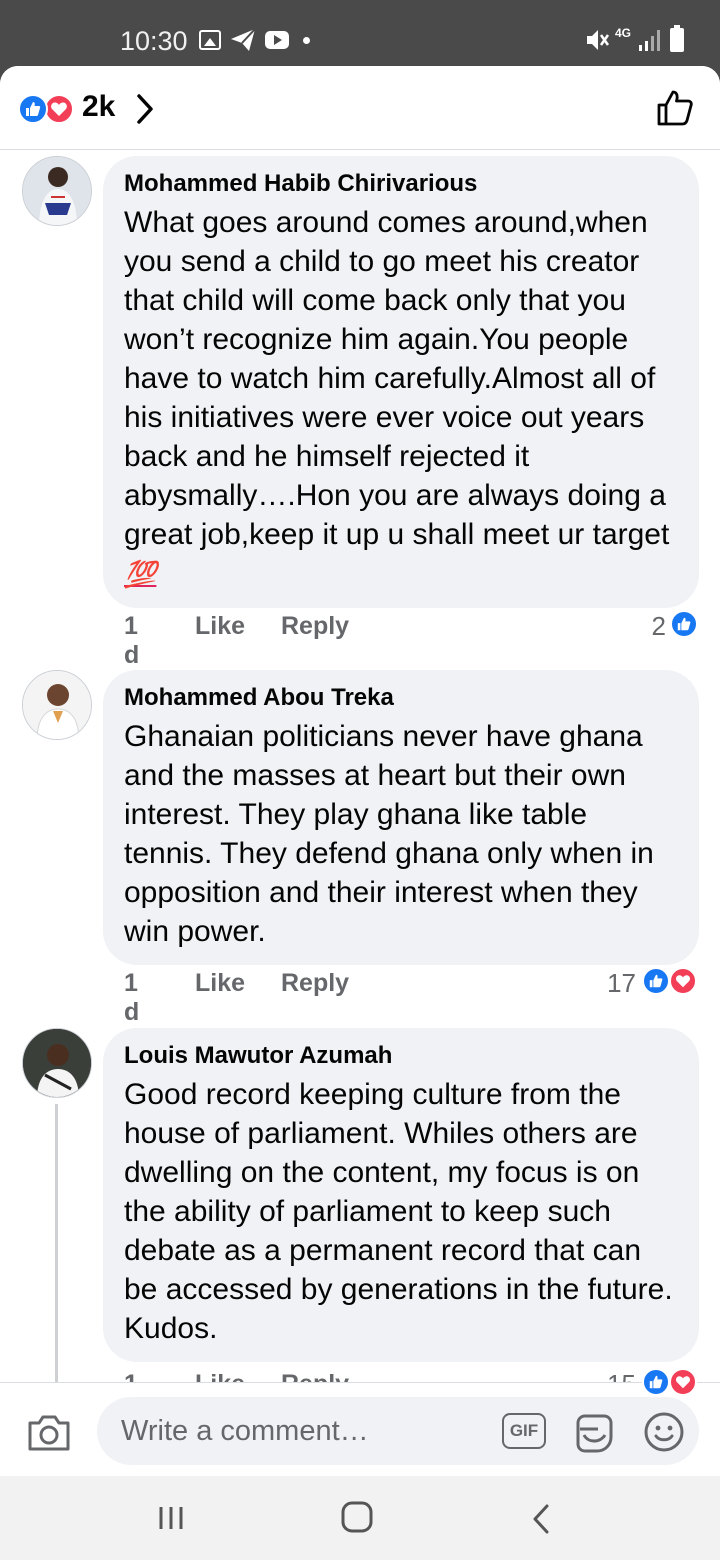  What do you see at coordinates (154, 41) in the screenshot?
I see `status-time: 10:30` at bounding box center [154, 41].